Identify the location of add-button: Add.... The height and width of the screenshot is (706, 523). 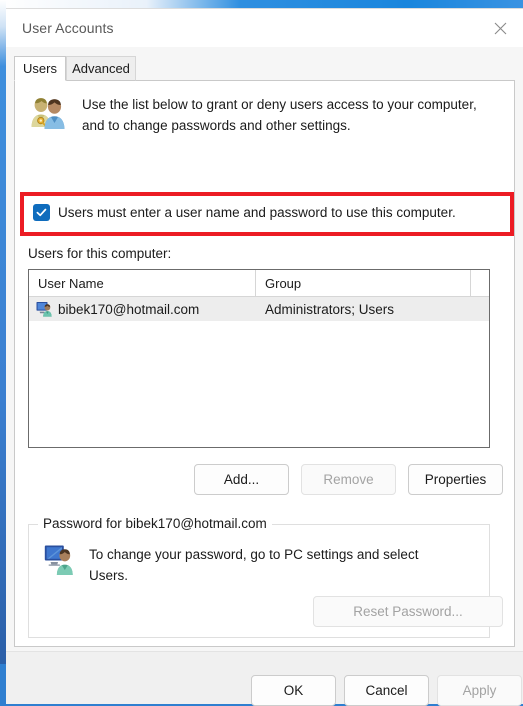
(241, 479).